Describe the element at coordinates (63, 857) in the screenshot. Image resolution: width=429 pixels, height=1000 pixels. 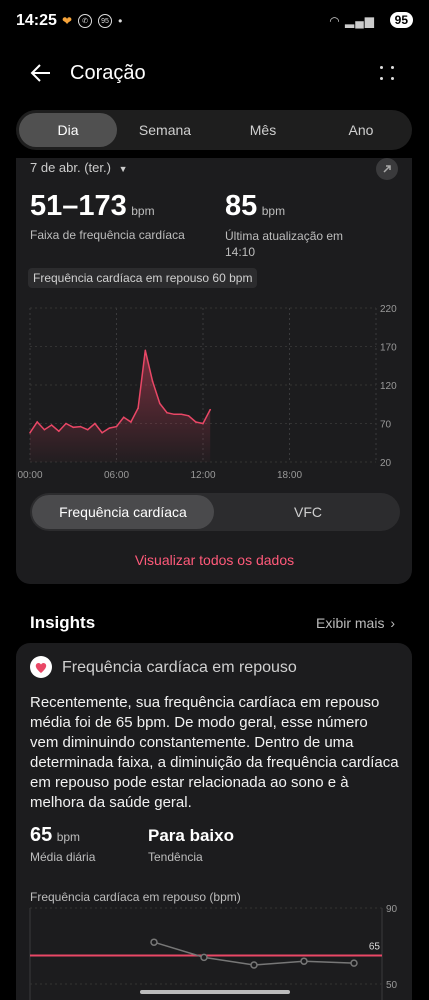
I see `avg-label: Média diária` at that location.